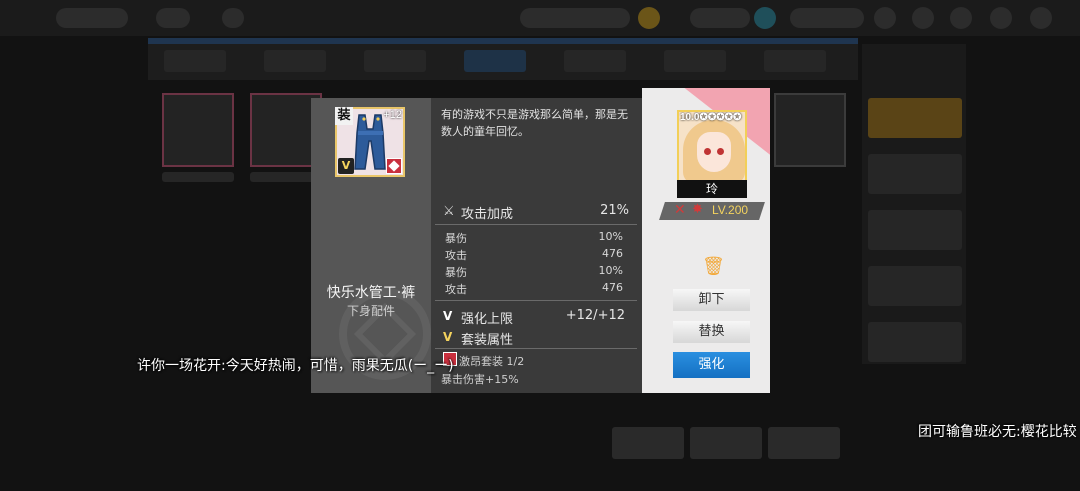  Describe the element at coordinates (711, 332) in the screenshot. I see `replace-button: 替换` at that location.